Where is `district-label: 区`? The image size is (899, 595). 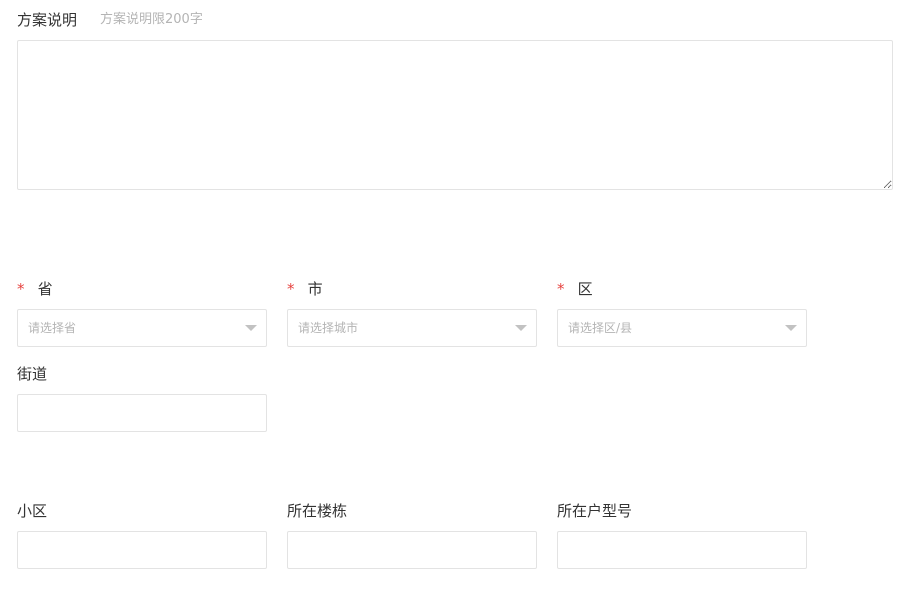
district-label: 区 is located at coordinates (585, 289).